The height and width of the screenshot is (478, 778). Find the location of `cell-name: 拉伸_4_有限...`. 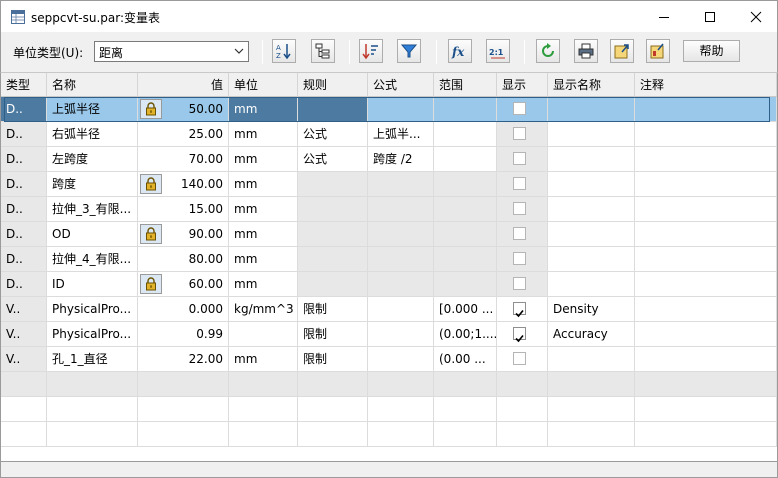

cell-name: 拉伸_4_有限... is located at coordinates (92, 259).